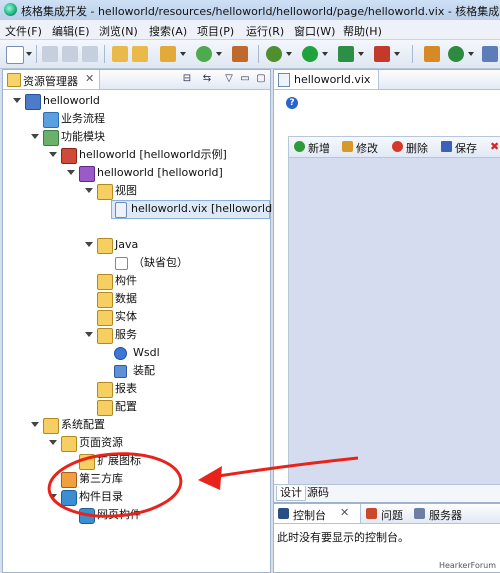 The image size is (500, 573). Describe the element at coordinates (318, 493) in the screenshot. I see `tab-source: 源码` at that location.